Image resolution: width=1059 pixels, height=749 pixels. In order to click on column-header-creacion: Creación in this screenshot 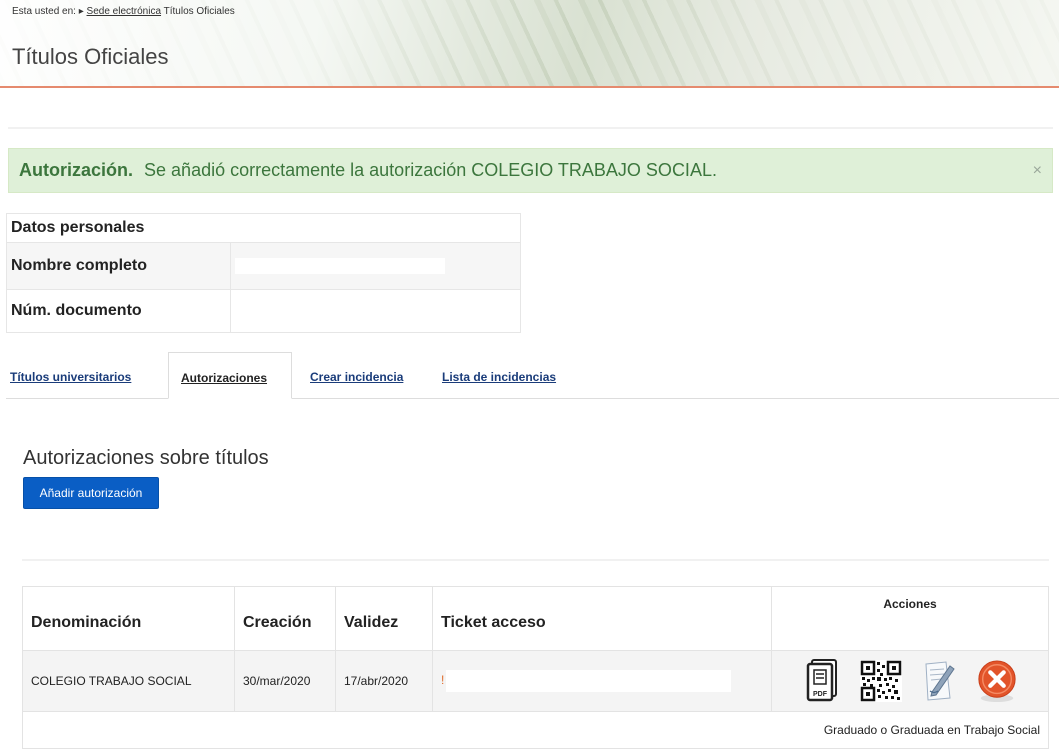, I will do `click(285, 618)`.